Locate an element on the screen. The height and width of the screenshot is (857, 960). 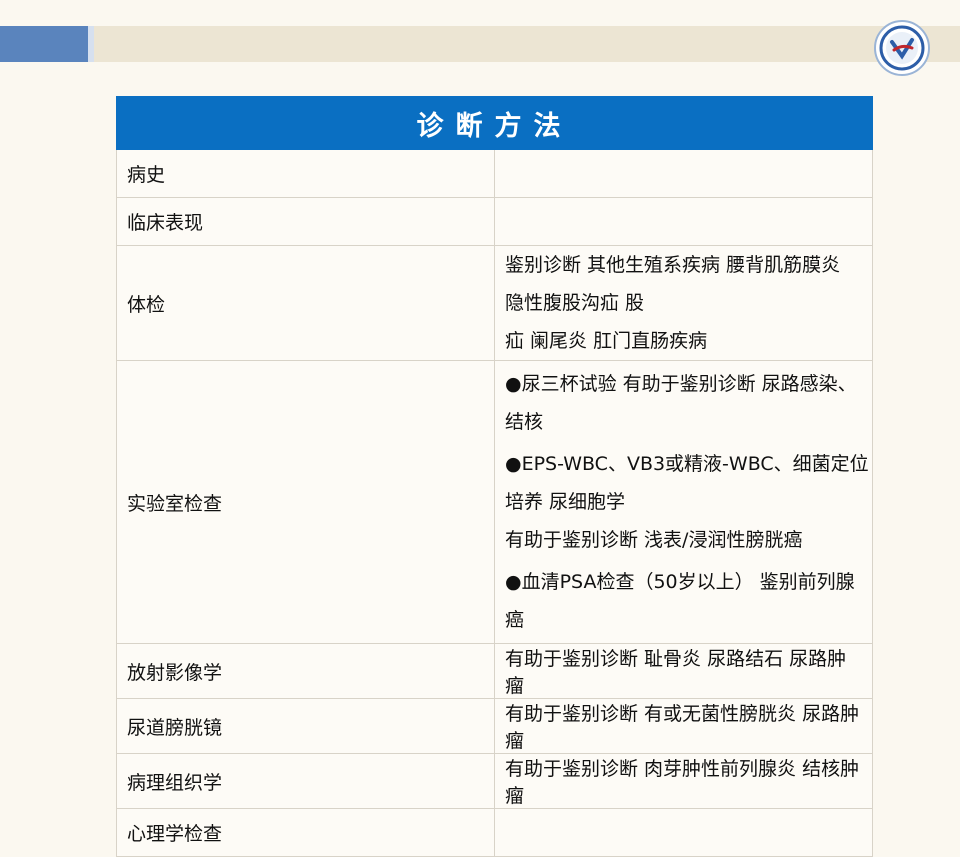
table-row: 病理组织学 有助于鉴别诊断 肉芽肿性前列腺炎 结核肿瘤 is located at coordinates (494, 781).